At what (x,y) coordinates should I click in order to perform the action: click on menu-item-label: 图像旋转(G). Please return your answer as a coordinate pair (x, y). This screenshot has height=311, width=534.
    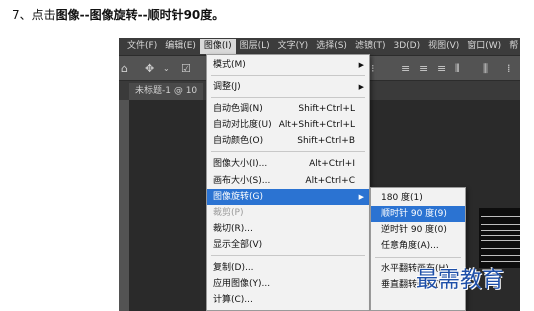
    Looking at the image, I should click on (238, 197).